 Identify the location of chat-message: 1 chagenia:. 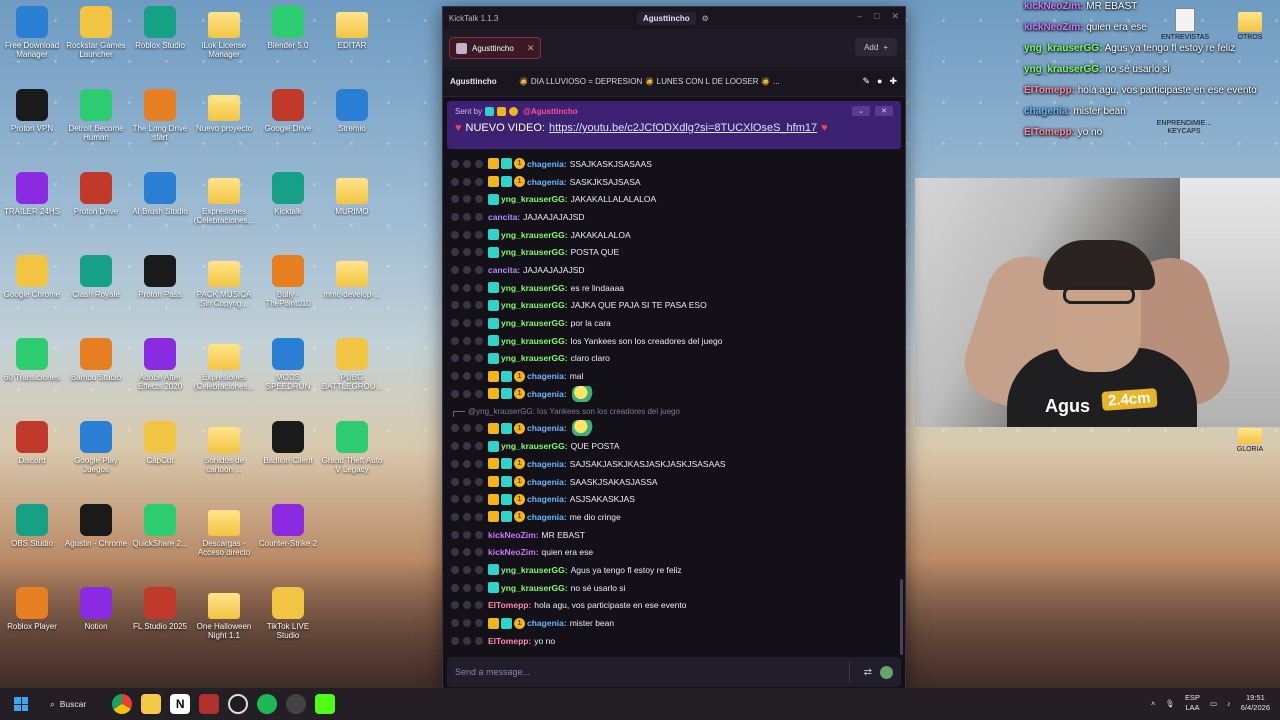
(674, 394).